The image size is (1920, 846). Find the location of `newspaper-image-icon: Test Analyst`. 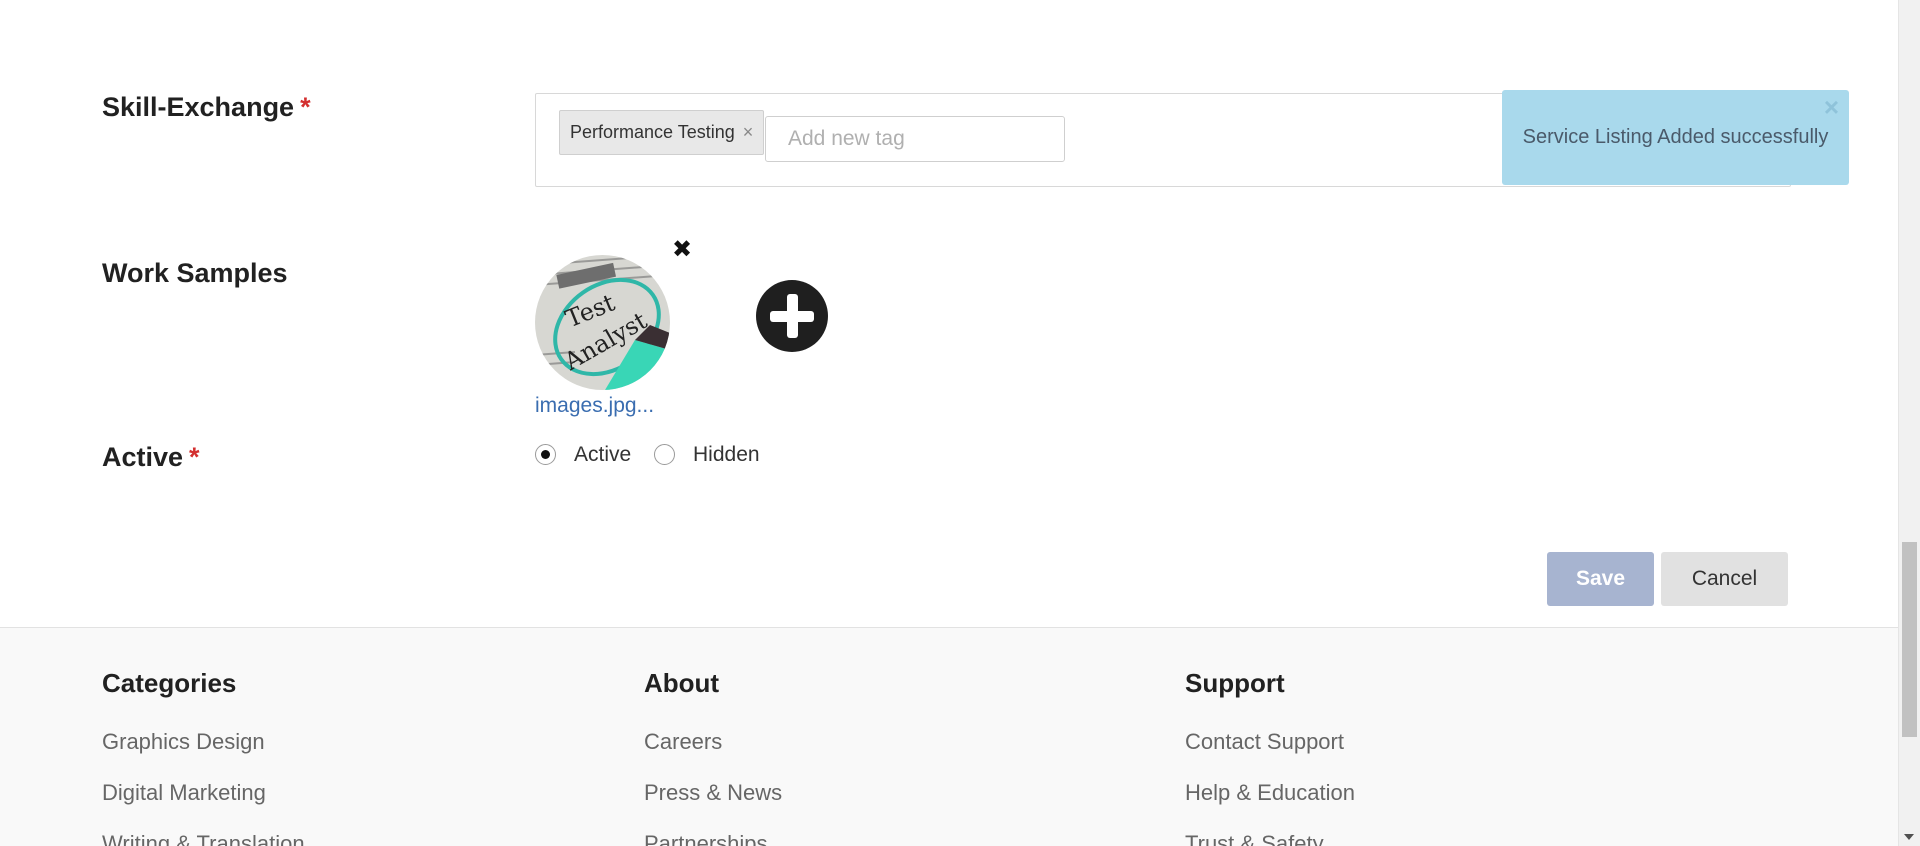

newspaper-image-icon: Test Analyst is located at coordinates (602, 322).